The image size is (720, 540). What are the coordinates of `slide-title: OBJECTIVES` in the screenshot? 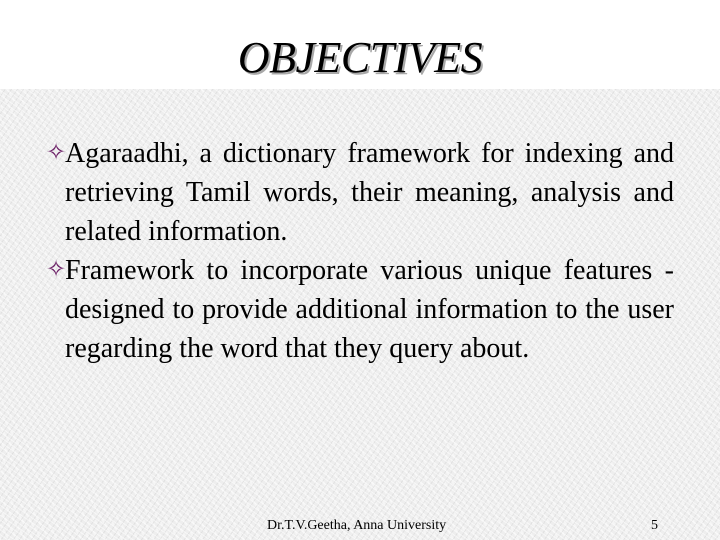 It's located at (360, 57).